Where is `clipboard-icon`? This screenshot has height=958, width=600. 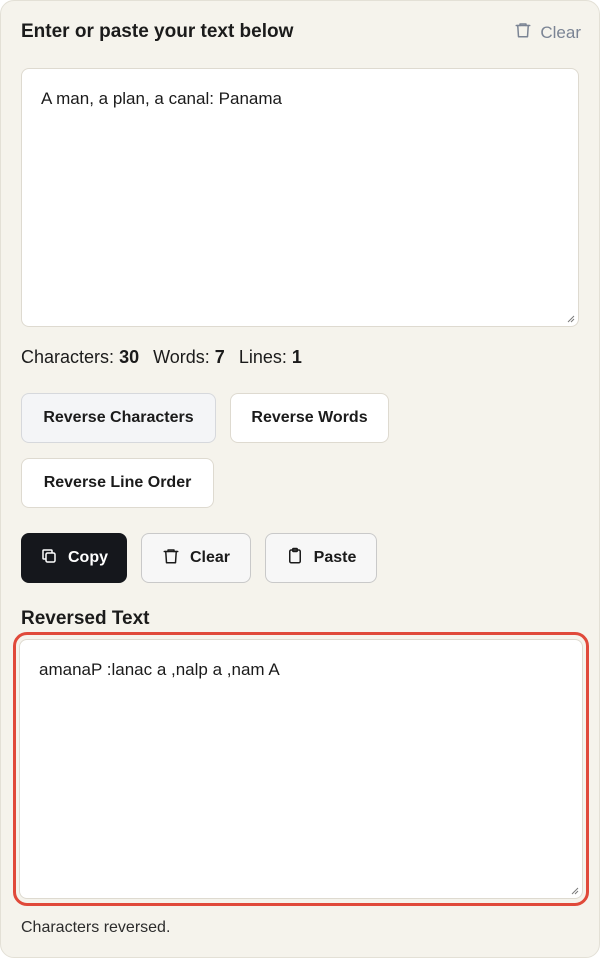 clipboard-icon is located at coordinates (295, 558).